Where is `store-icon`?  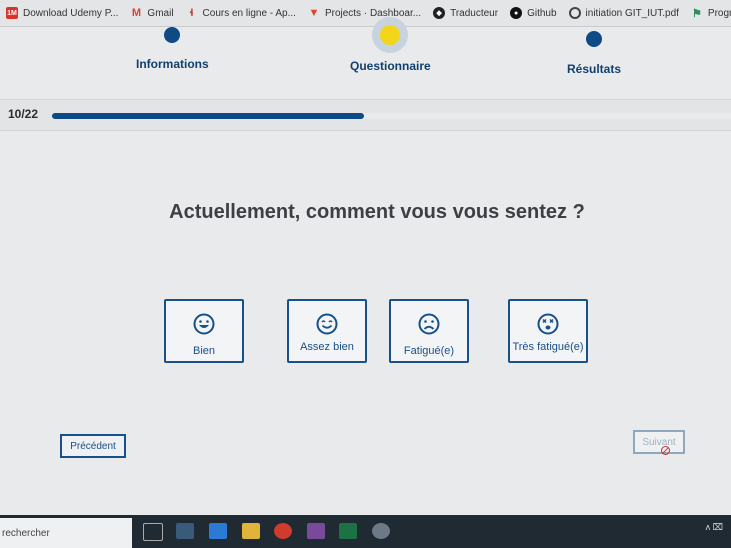 store-icon is located at coordinates (185, 531).